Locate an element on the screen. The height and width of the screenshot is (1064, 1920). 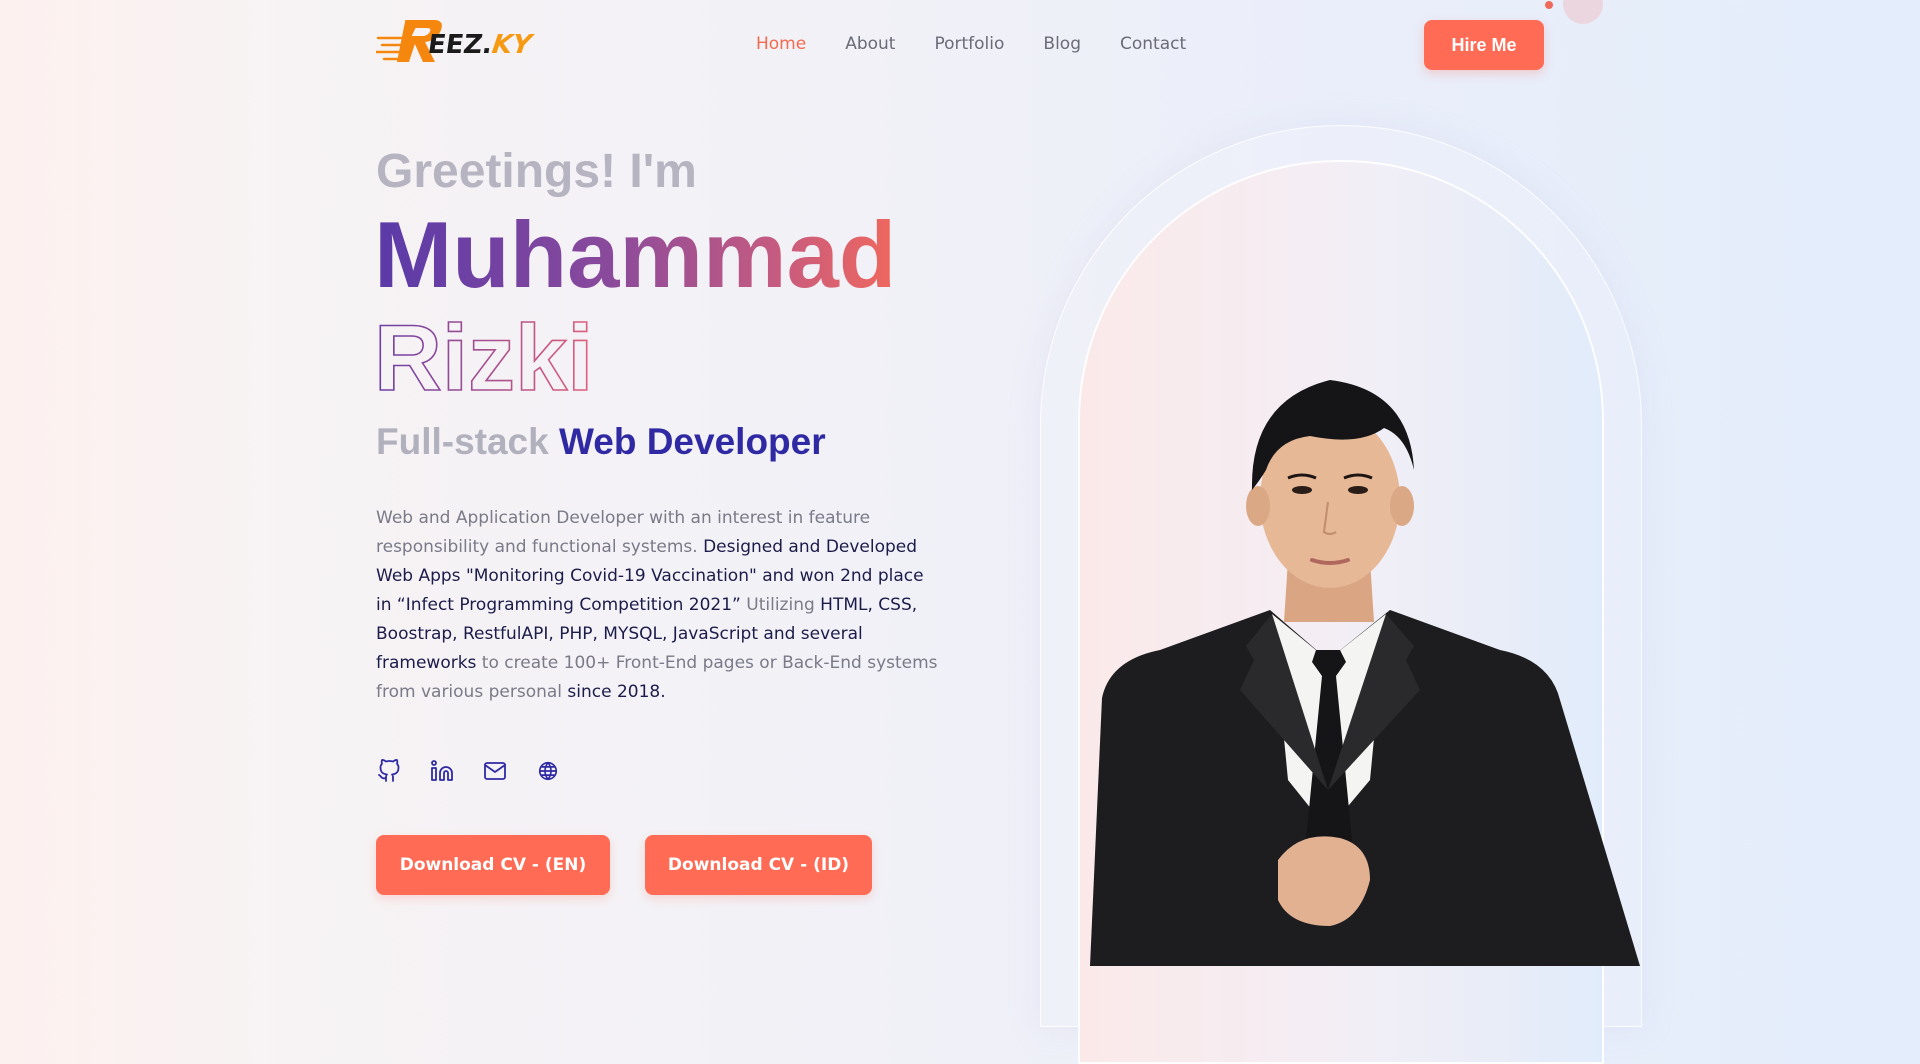
decorative-dot is located at coordinates (1549, 5).